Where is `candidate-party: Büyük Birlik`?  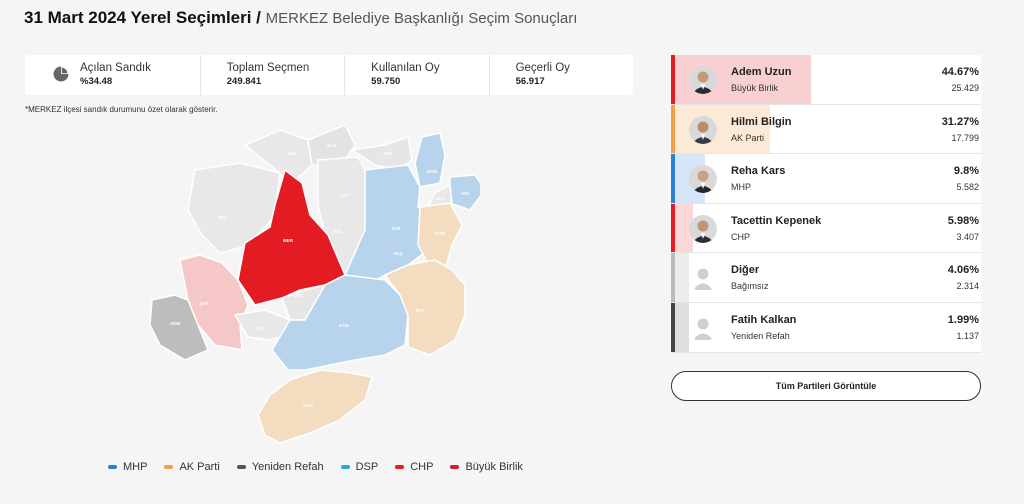
candidate-party: Büyük Birlik is located at coordinates (755, 88).